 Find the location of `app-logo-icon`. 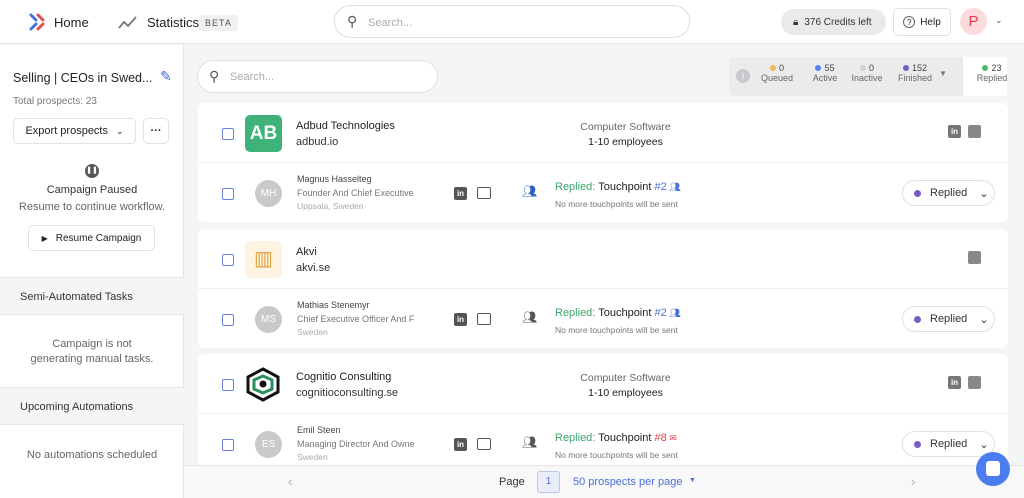

app-logo-icon is located at coordinates (37, 23).